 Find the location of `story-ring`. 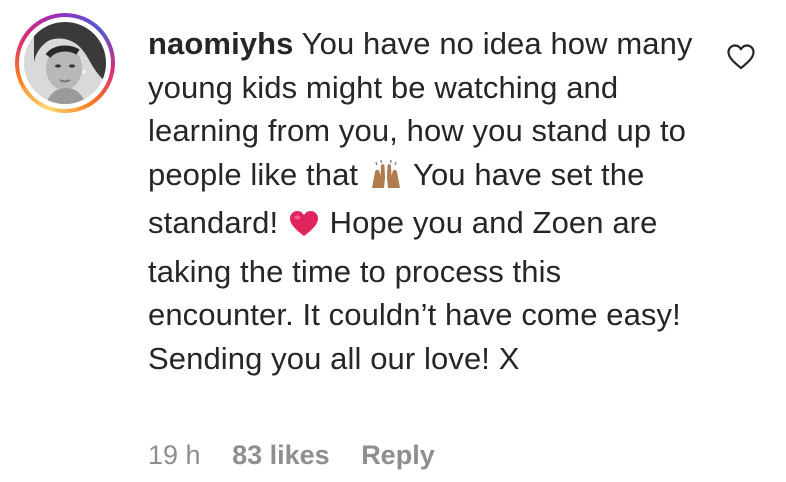

story-ring is located at coordinates (65, 63).